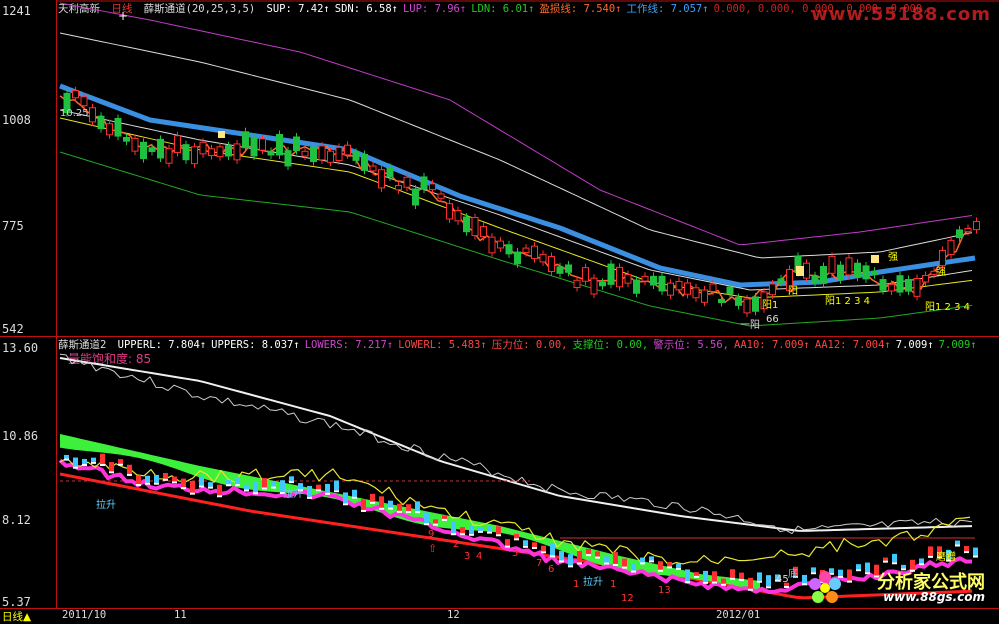 The image size is (999, 624). I want to click on signal-label: 4, so click(479, 556).